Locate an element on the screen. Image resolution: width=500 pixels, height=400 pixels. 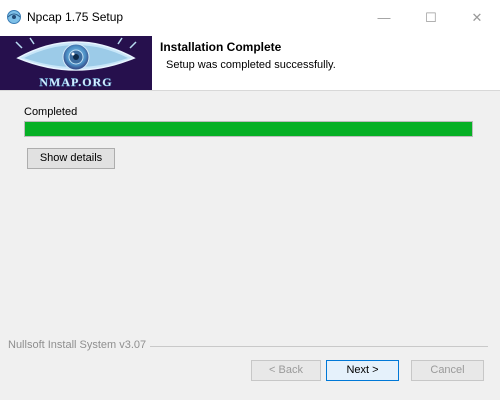
next-button: Next > is located at coordinates (362, 370).